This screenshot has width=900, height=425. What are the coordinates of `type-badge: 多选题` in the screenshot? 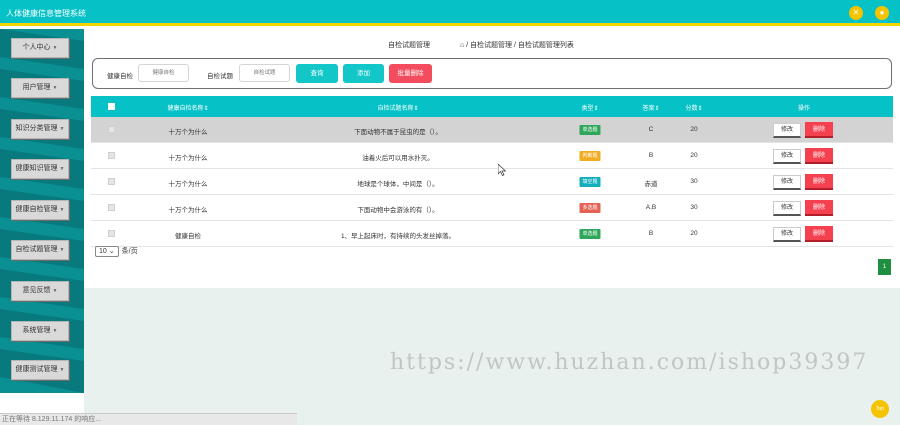 It's located at (590, 208).